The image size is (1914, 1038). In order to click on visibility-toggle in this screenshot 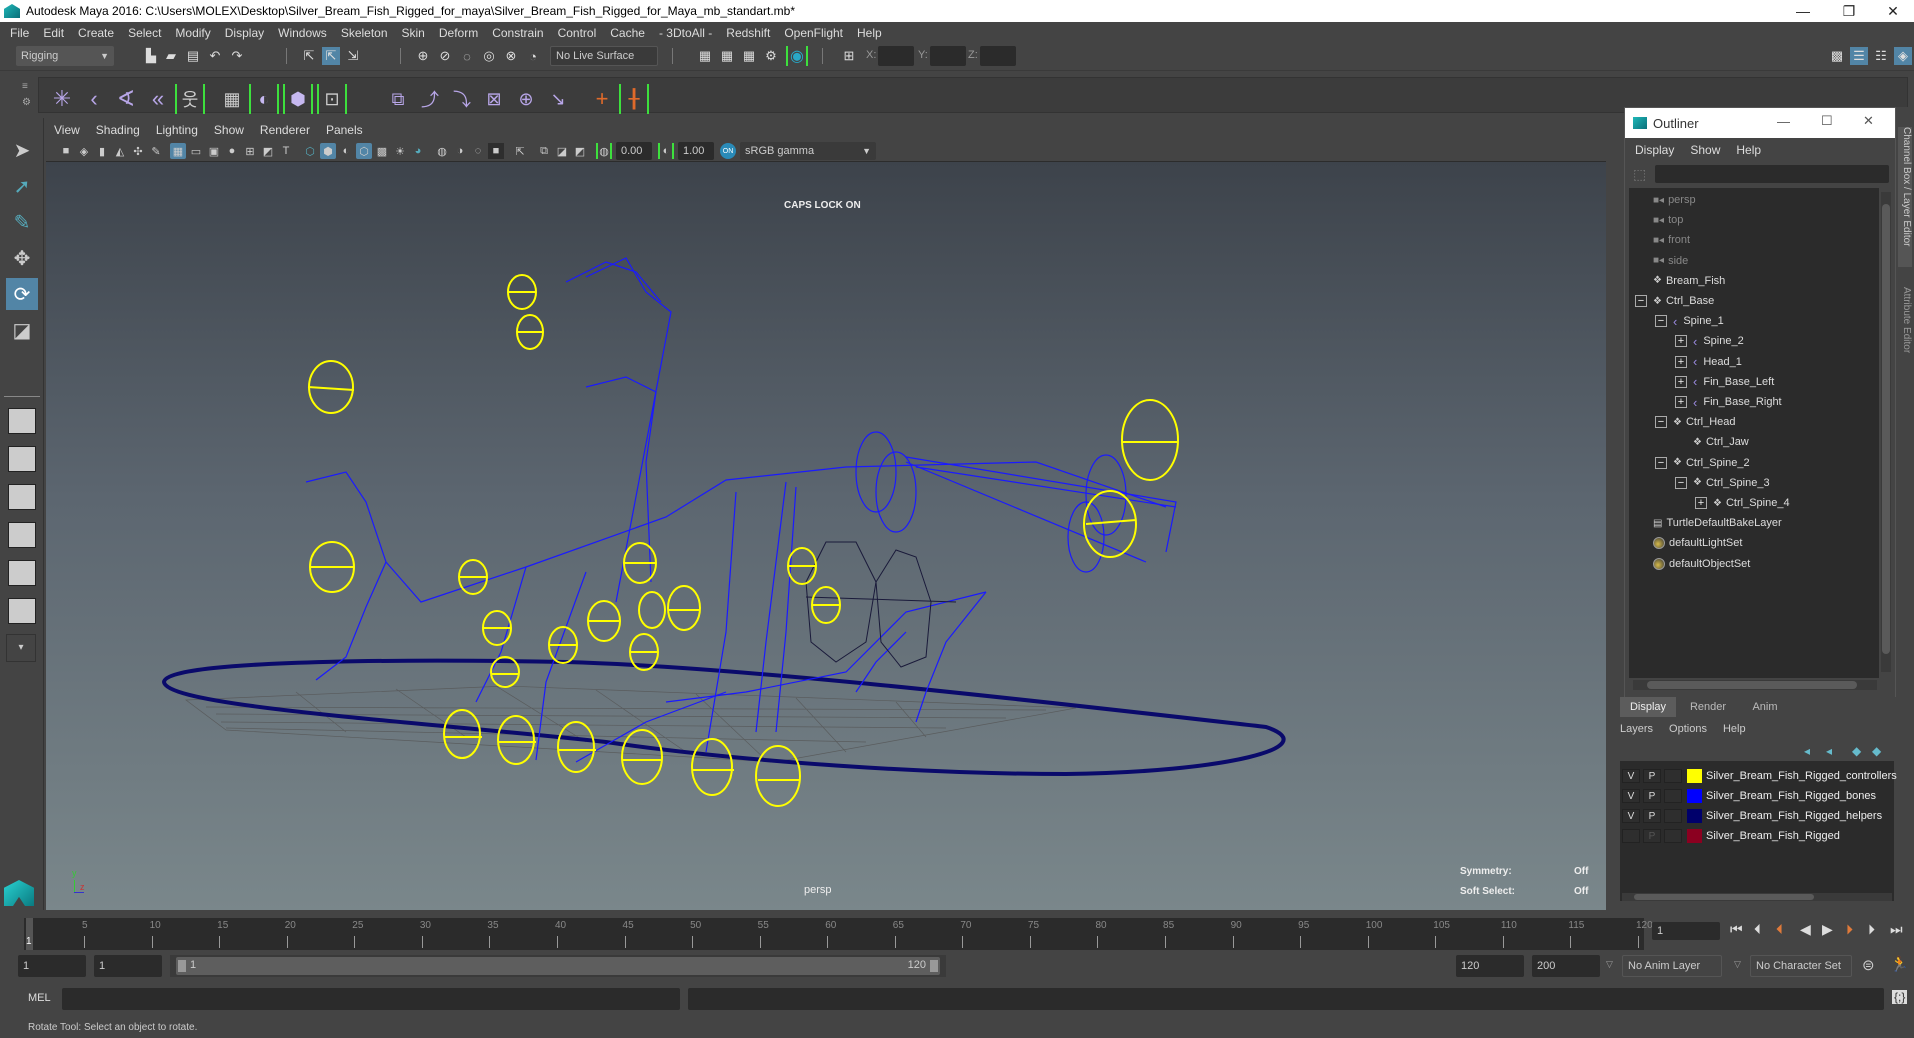, I will do `click(1631, 836)`.